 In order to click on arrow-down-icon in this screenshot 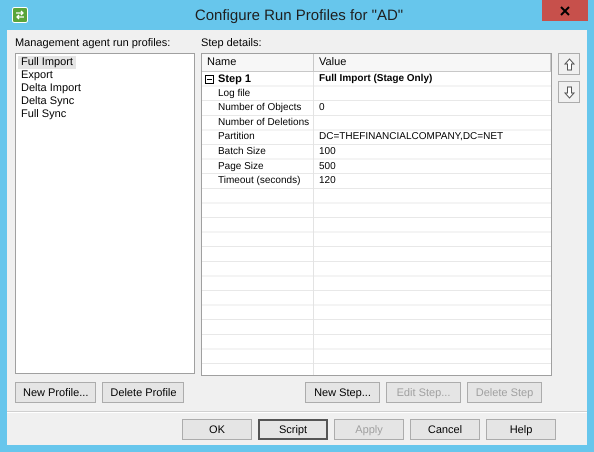, I will do `click(569, 92)`.